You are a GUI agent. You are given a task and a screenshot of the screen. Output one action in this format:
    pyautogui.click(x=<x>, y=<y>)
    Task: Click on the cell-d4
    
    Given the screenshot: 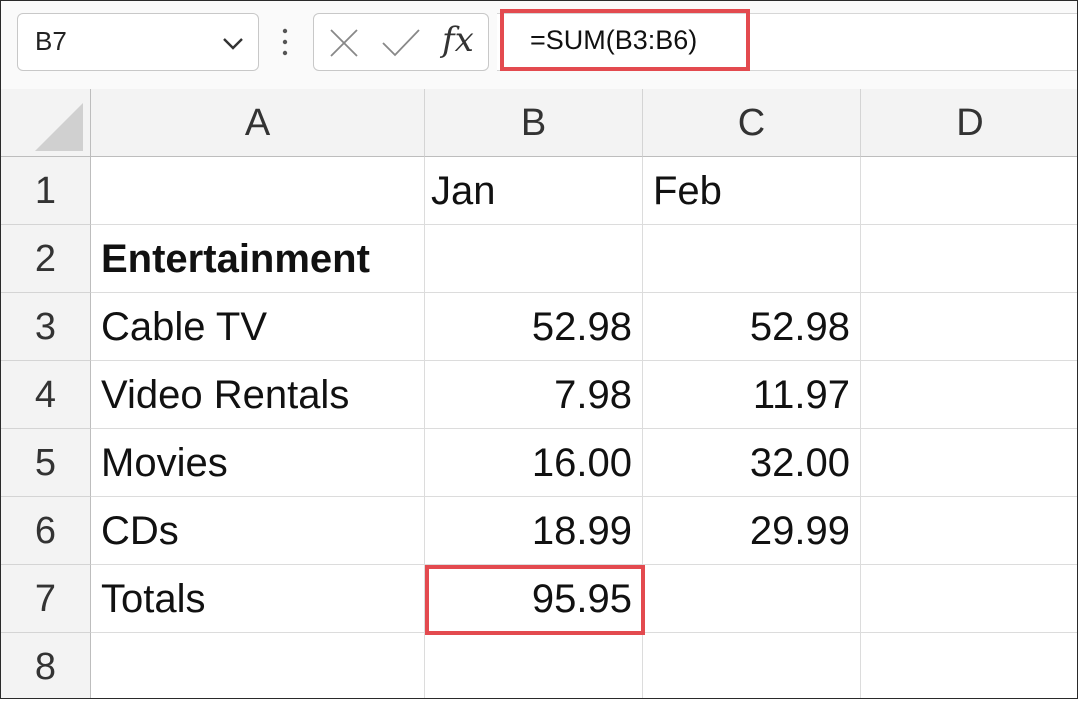 What is the action you would take?
    pyautogui.click(x=969, y=395)
    